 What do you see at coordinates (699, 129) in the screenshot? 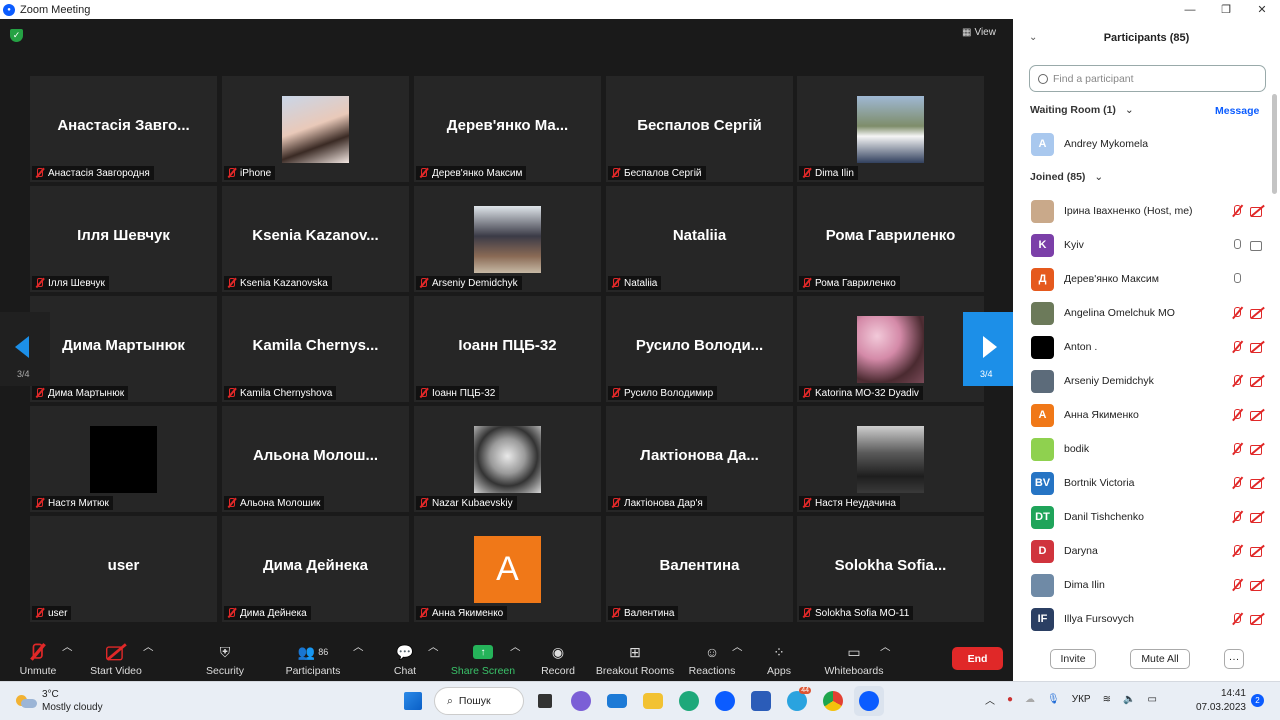
I see `participant-tile: Беспалов Сергій Беспалов Сергій` at bounding box center [699, 129].